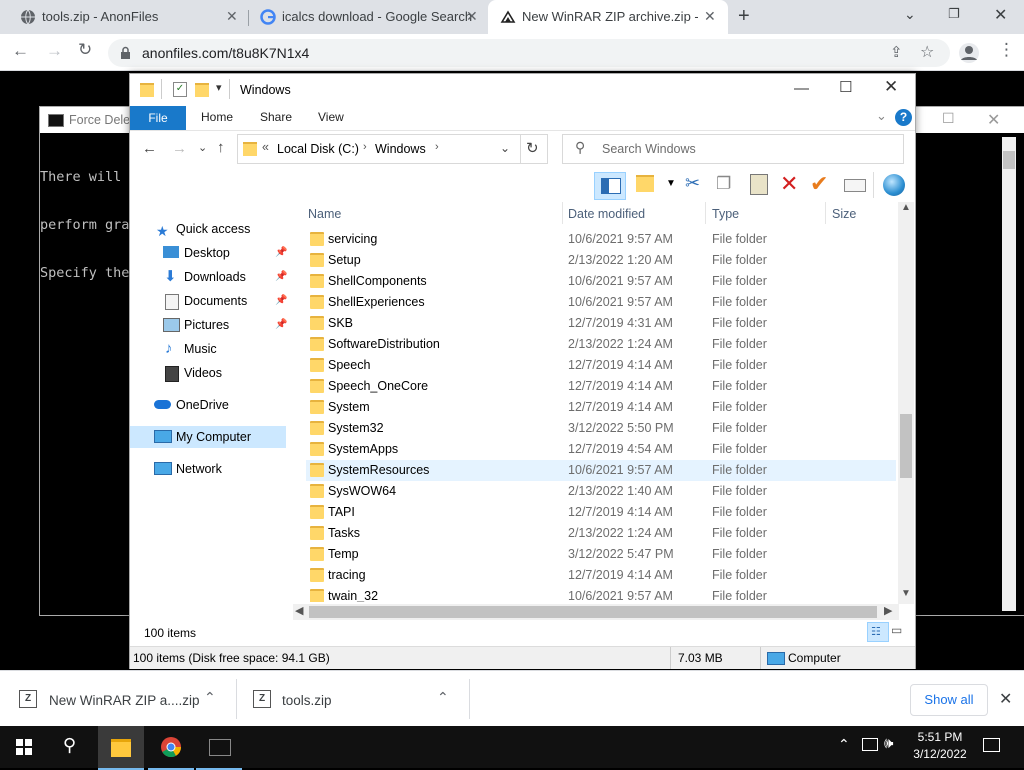 The width and height of the screenshot is (1024, 770). What do you see at coordinates (881, 116) in the screenshot?
I see `ribbon-expand-icon: ⌄` at bounding box center [881, 116].